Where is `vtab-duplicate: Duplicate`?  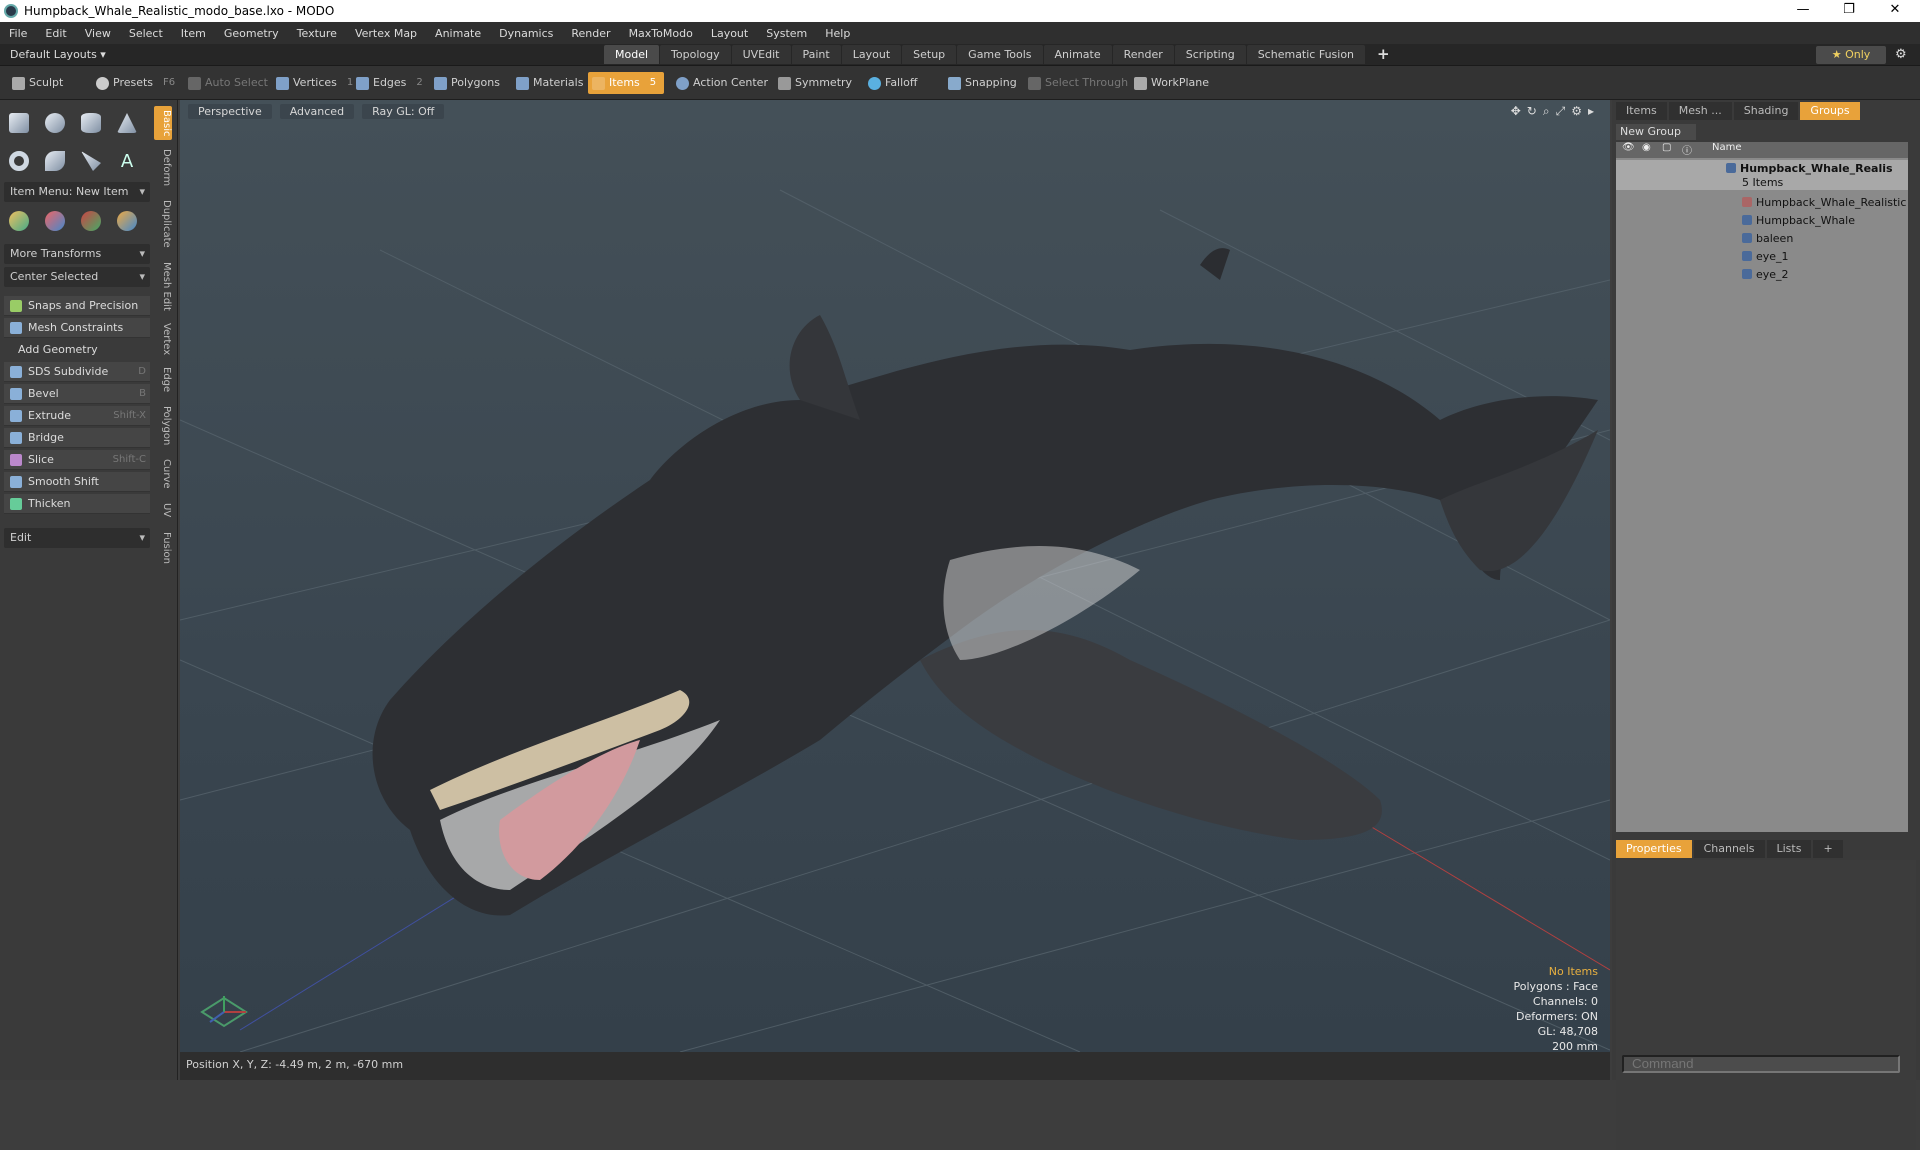 vtab-duplicate: Duplicate is located at coordinates (163, 224).